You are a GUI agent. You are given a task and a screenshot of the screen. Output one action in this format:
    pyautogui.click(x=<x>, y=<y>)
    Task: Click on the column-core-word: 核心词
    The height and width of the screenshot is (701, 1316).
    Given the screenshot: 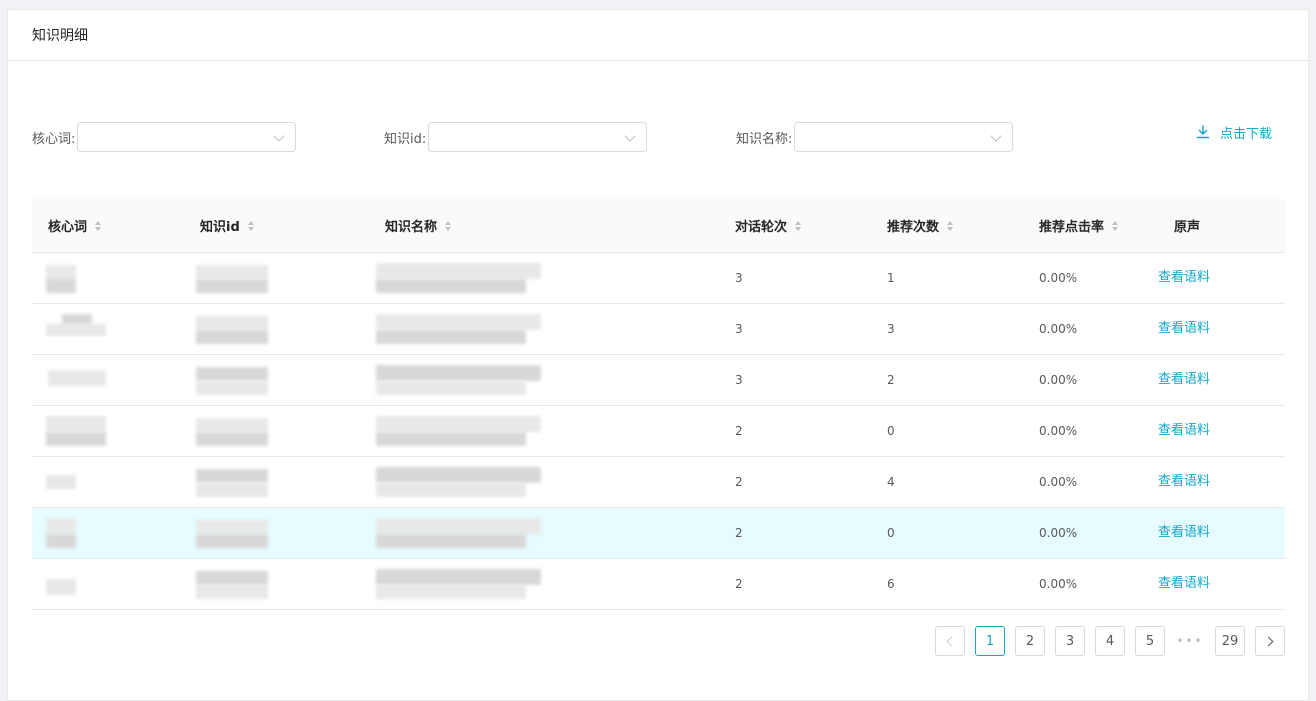 What is the action you would take?
    pyautogui.click(x=75, y=225)
    